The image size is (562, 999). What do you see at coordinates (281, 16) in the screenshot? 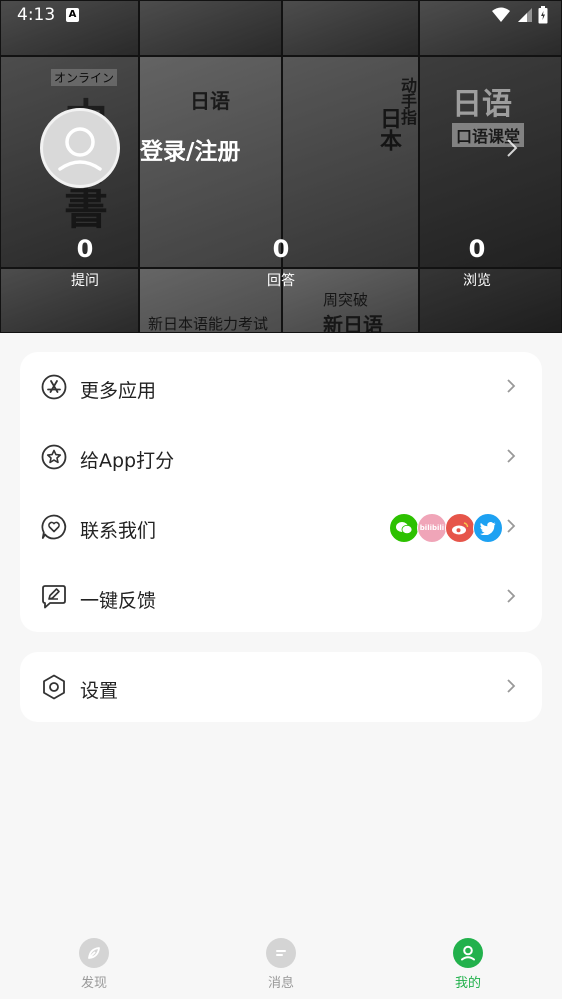
I see `status-bar: 4:13 A` at bounding box center [281, 16].